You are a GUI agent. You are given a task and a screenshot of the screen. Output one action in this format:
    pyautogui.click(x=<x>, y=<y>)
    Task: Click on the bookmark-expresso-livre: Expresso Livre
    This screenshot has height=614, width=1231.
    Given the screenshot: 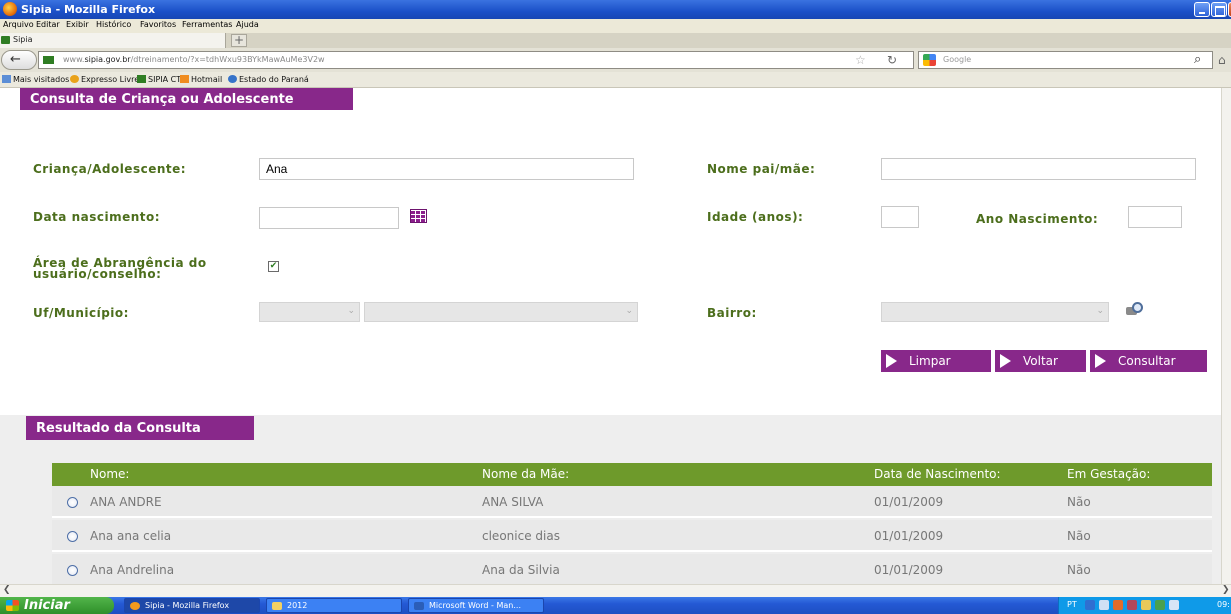 What is the action you would take?
    pyautogui.click(x=104, y=79)
    